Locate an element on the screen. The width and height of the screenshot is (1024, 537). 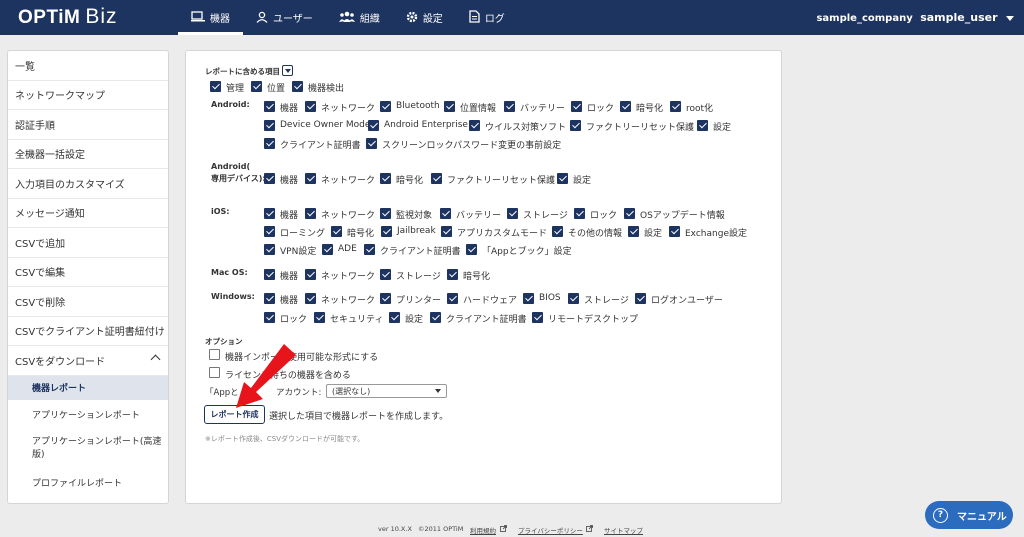
logo: OPTiM Biz is located at coordinates (68, 17).